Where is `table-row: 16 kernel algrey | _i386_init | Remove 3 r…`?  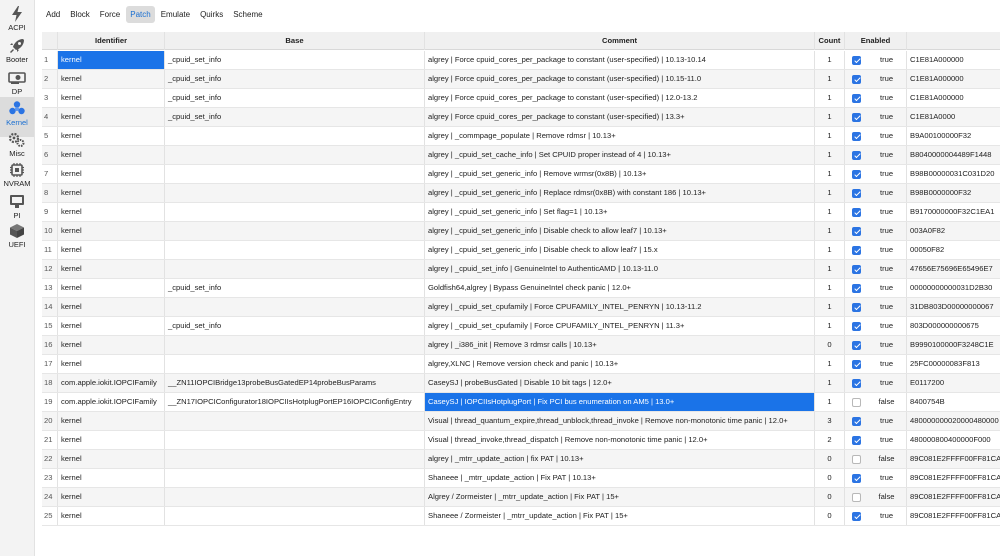
table-row: 16 kernel algrey | _i386_init | Remove 3 r… is located at coordinates (521, 345).